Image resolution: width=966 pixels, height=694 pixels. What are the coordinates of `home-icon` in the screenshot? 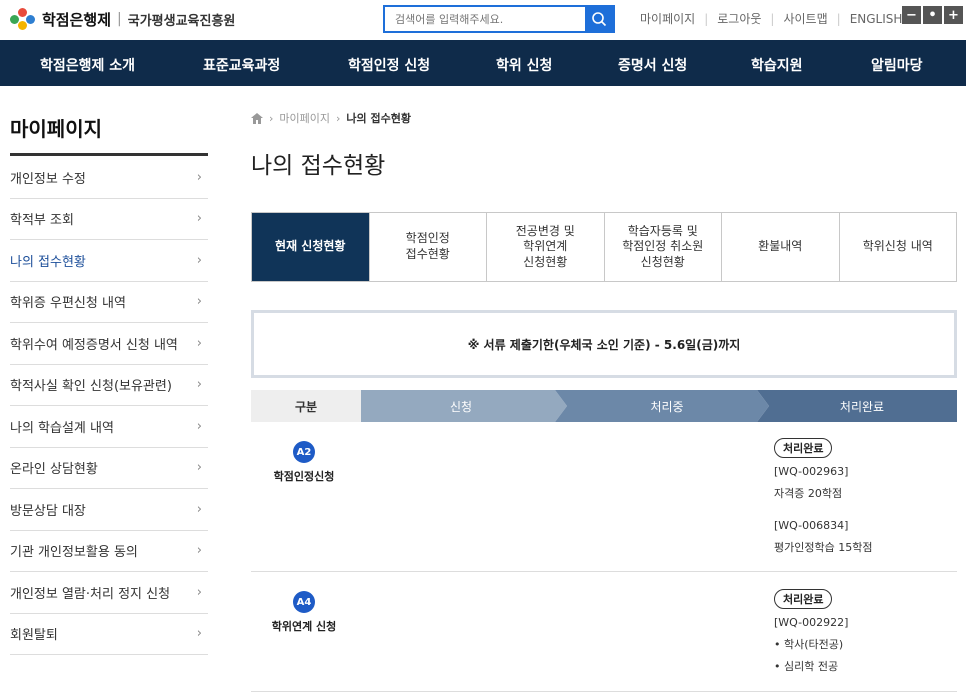 It's located at (257, 118).